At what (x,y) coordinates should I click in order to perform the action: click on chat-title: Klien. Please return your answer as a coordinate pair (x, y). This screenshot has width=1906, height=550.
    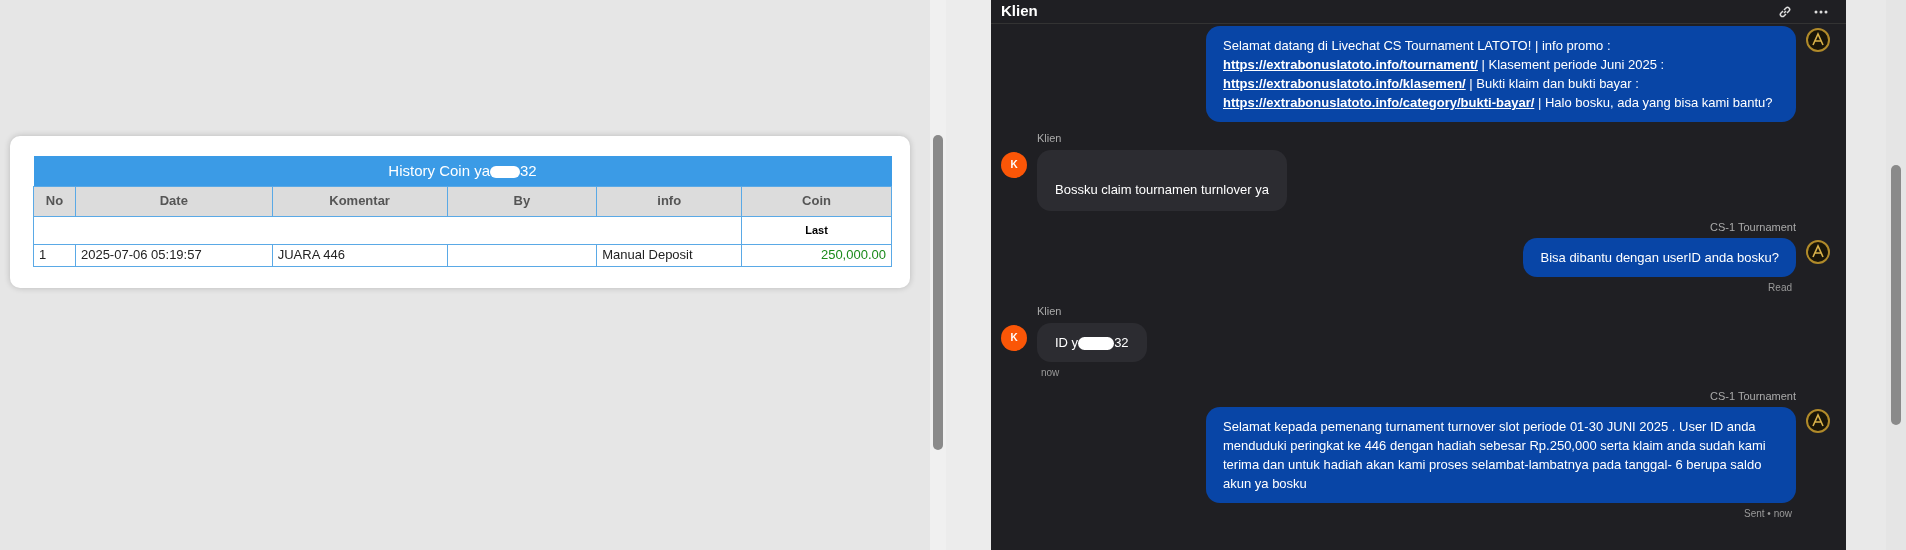
    Looking at the image, I should click on (1019, 11).